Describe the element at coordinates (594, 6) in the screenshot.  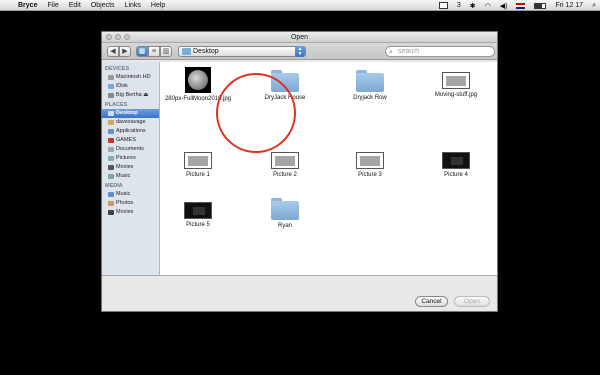
I see `spotlight-icon: ⌕` at that location.